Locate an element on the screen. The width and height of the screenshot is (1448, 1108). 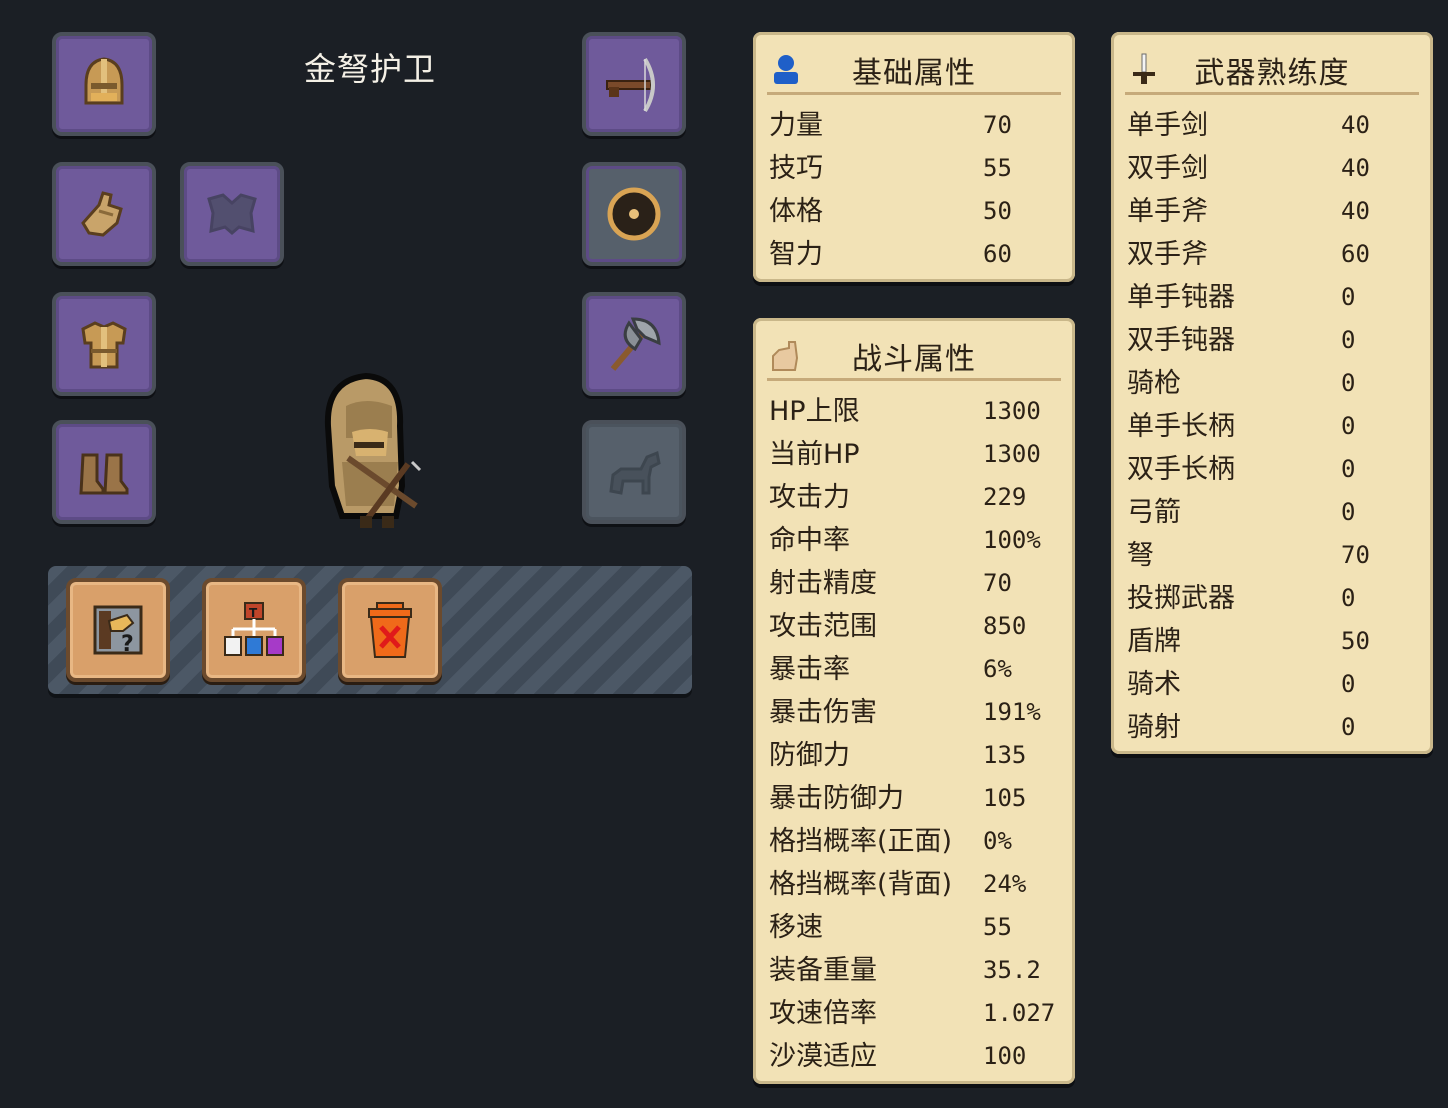
stat-label: 射击精度 is located at coordinates (823, 583).